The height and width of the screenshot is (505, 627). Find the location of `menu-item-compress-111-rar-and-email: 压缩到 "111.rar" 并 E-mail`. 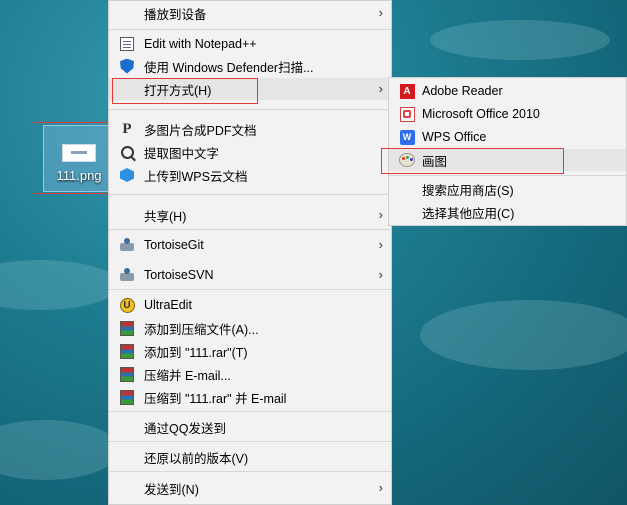

menu-item-compress-111-rar-and-email: 压缩到 "111.rar" 并 E-mail is located at coordinates (250, 397).